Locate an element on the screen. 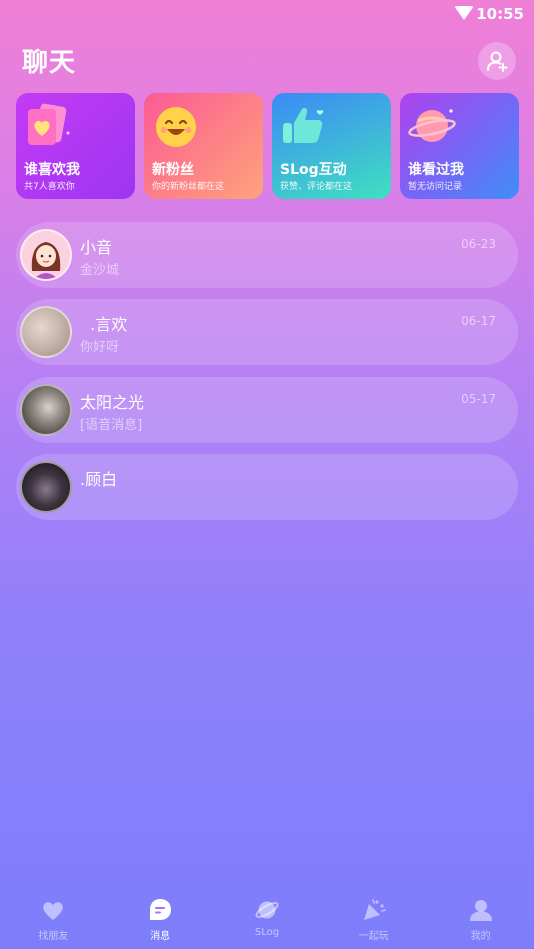 Image resolution: width=534 pixels, height=949 pixels. card-subtitle: 获赞、评论都在这 is located at coordinates (316, 187).